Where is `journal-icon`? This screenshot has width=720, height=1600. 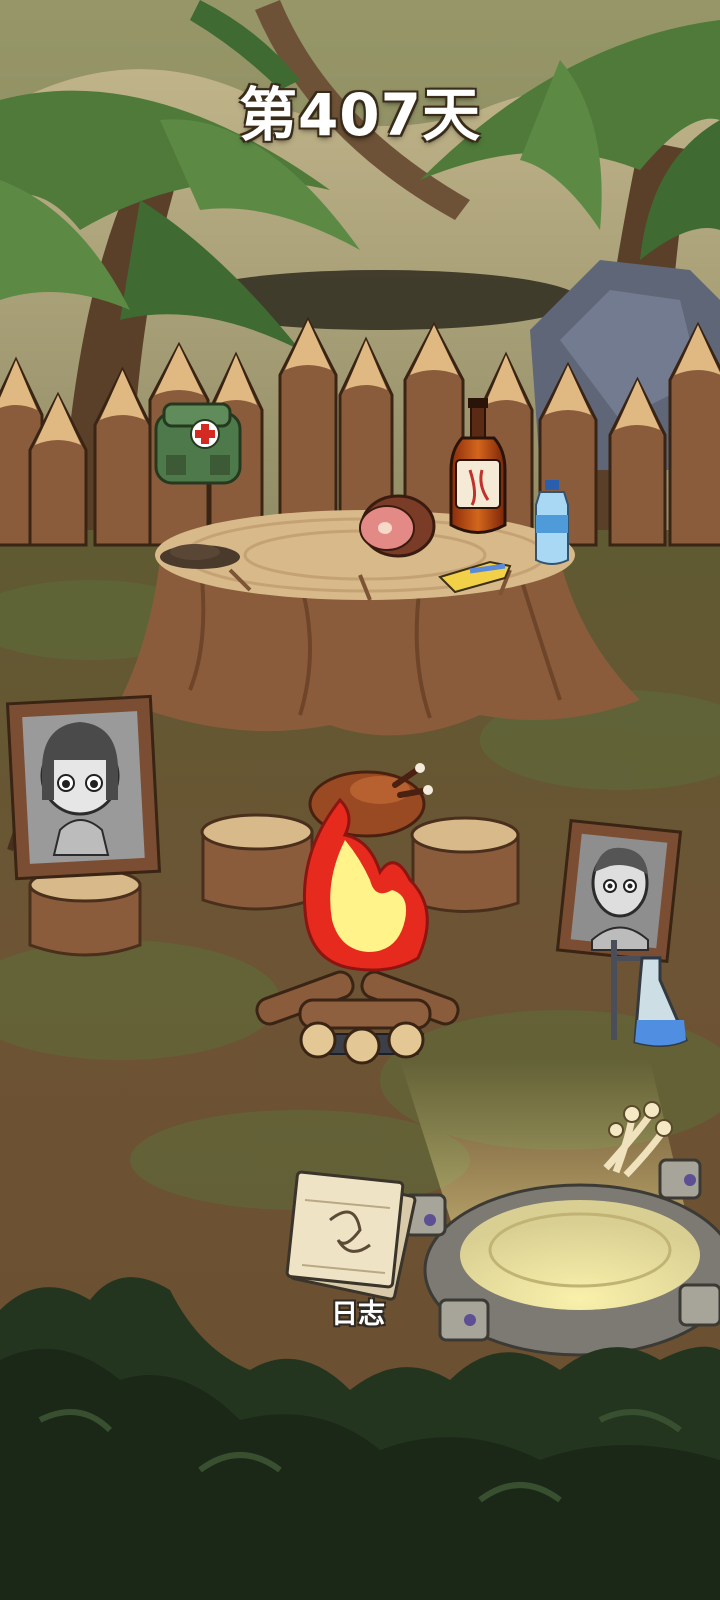 journal-icon is located at coordinates (351, 1235).